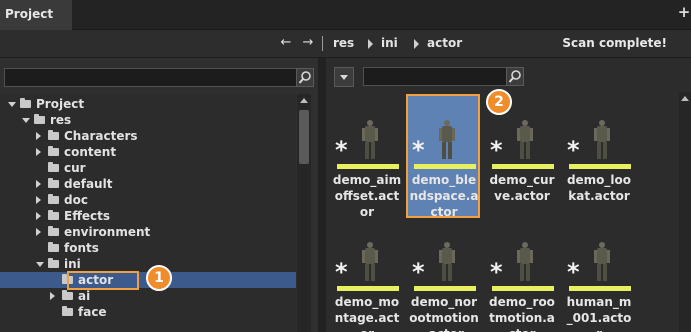 The width and height of the screenshot is (691, 332). I want to click on tree-item: Effects, so click(148, 216).